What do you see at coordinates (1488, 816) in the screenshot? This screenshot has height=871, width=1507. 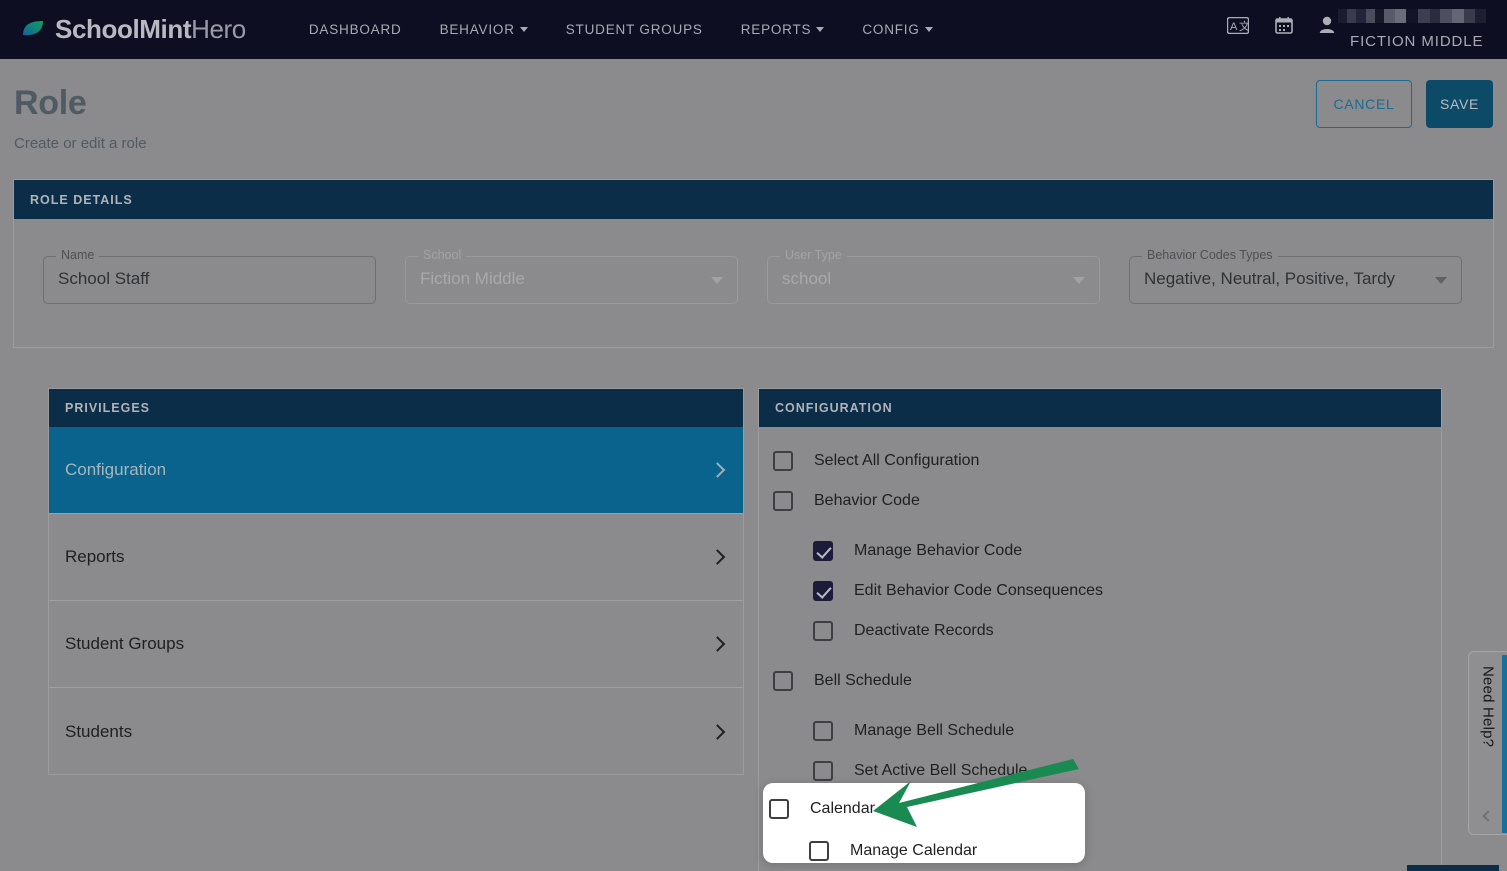 I see `chevron-left-icon` at bounding box center [1488, 816].